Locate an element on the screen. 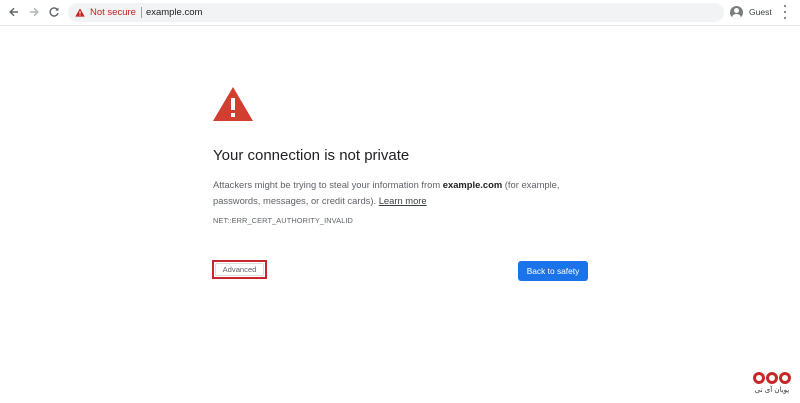 The height and width of the screenshot is (403, 800). profile-button: Guest is located at coordinates (751, 12).